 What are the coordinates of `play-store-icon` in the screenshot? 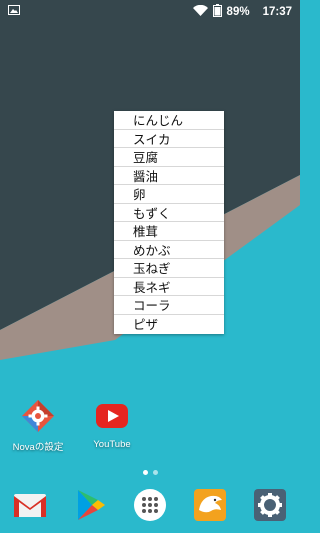 It's located at (90, 505).